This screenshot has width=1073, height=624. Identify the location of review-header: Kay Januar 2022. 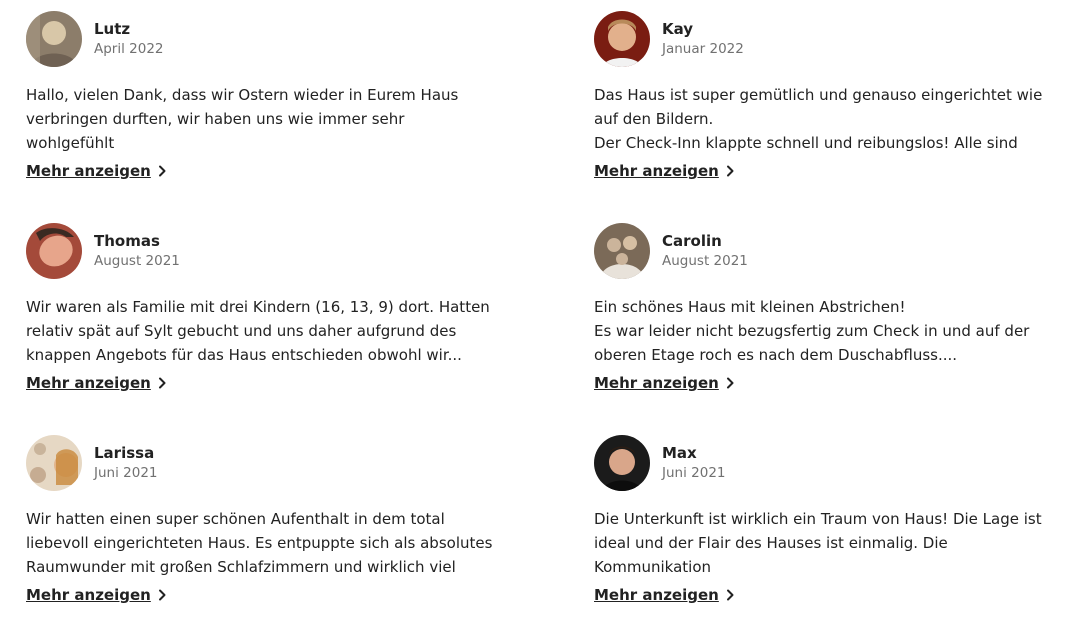
(829, 39).